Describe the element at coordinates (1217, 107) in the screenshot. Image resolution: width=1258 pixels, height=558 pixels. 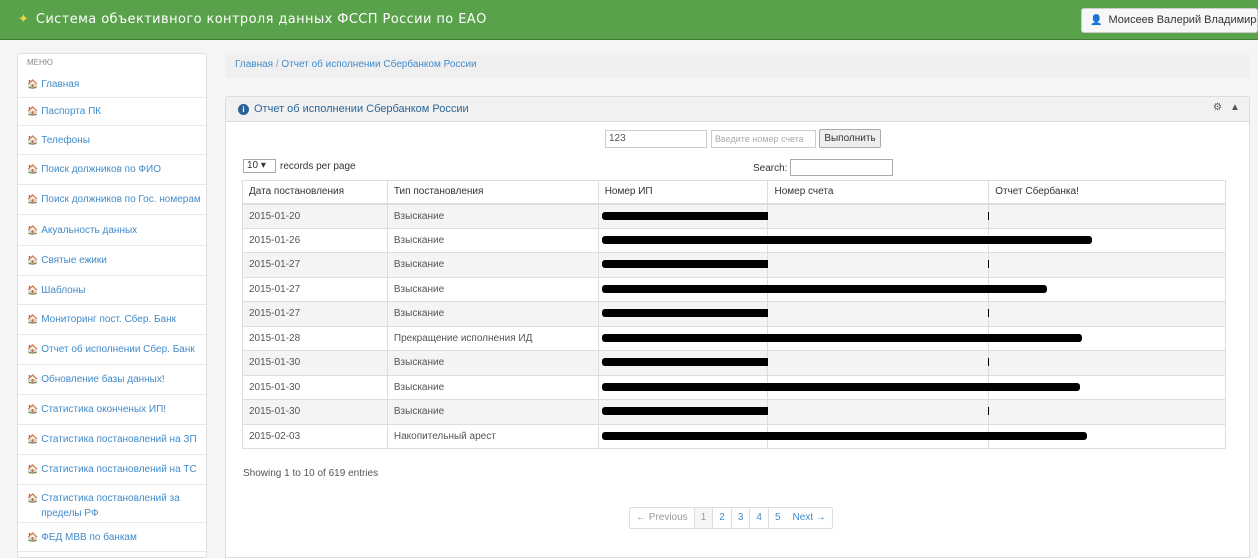
I see `settings-icon: ⚙` at that location.